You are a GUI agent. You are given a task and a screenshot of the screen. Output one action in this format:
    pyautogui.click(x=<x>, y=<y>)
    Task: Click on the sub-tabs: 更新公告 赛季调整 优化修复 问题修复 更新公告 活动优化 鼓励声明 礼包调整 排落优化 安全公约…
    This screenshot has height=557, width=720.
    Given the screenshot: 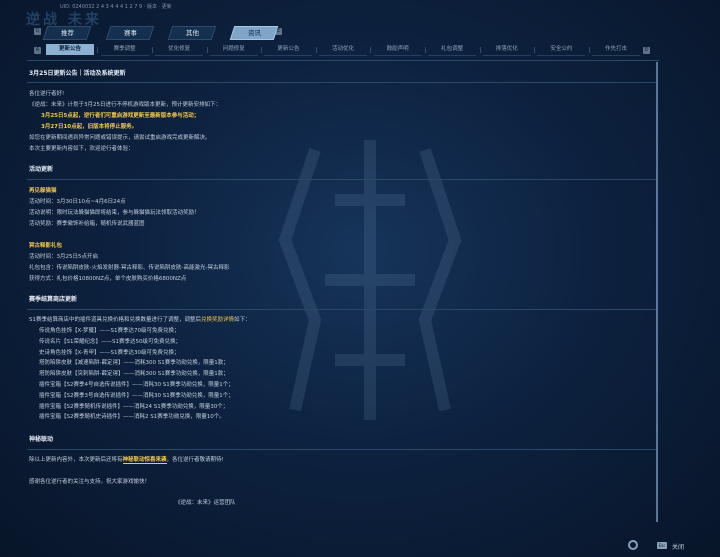 What is the action you would take?
    pyautogui.click(x=339, y=50)
    